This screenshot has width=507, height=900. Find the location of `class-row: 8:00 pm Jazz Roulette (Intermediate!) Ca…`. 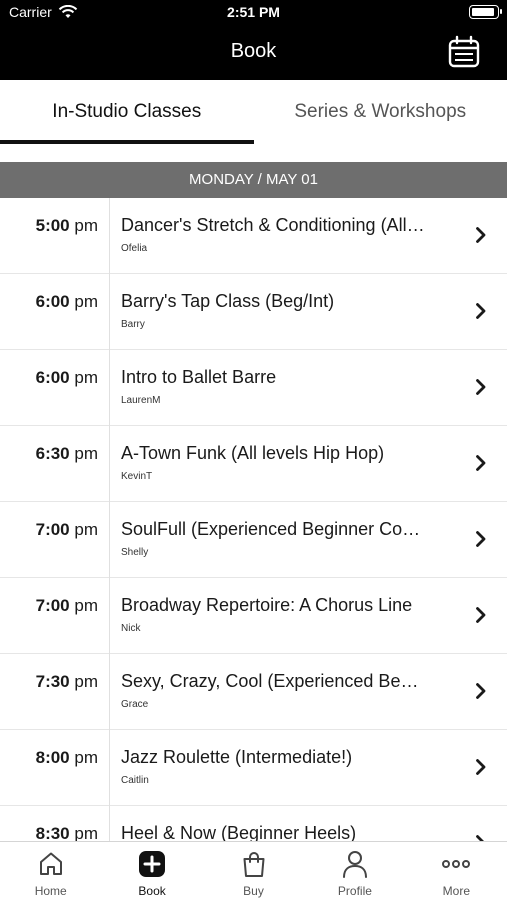

class-row: 8:00 pm Jazz Roulette (Intermediate!) Ca… is located at coordinates (253, 768).